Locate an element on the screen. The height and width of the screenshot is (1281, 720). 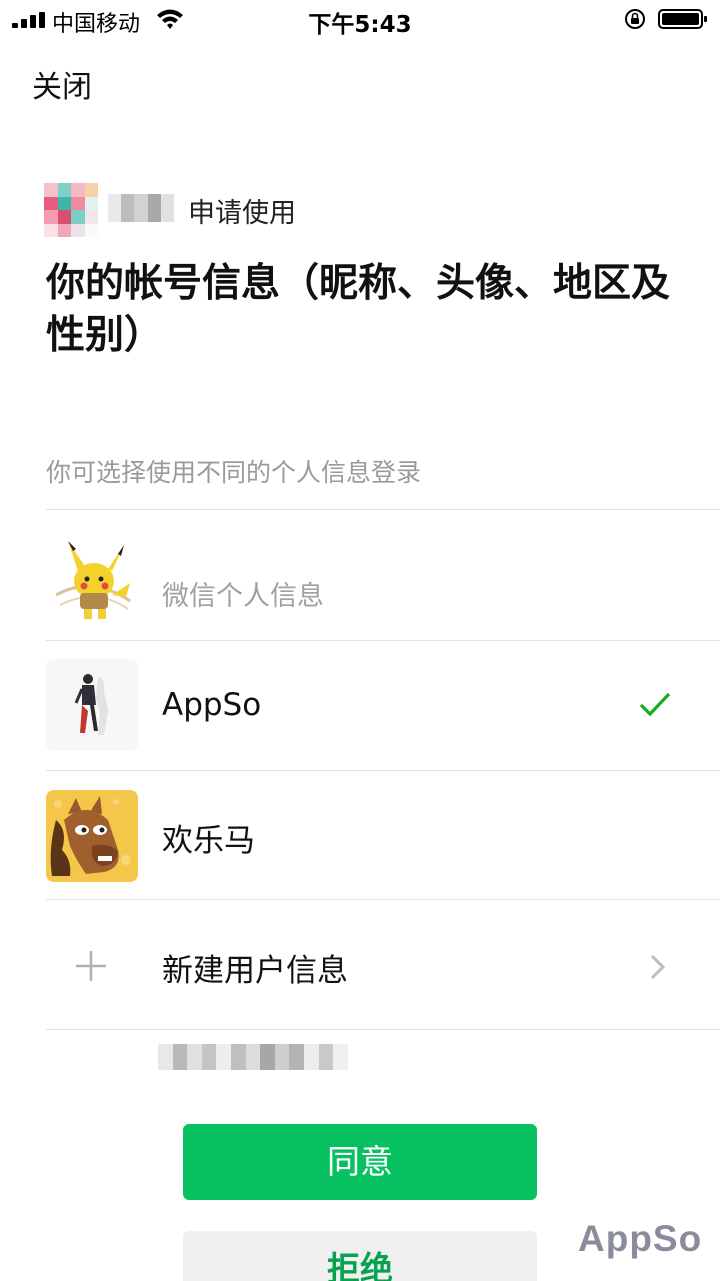
option-label: AppSo is located at coordinates (212, 705).